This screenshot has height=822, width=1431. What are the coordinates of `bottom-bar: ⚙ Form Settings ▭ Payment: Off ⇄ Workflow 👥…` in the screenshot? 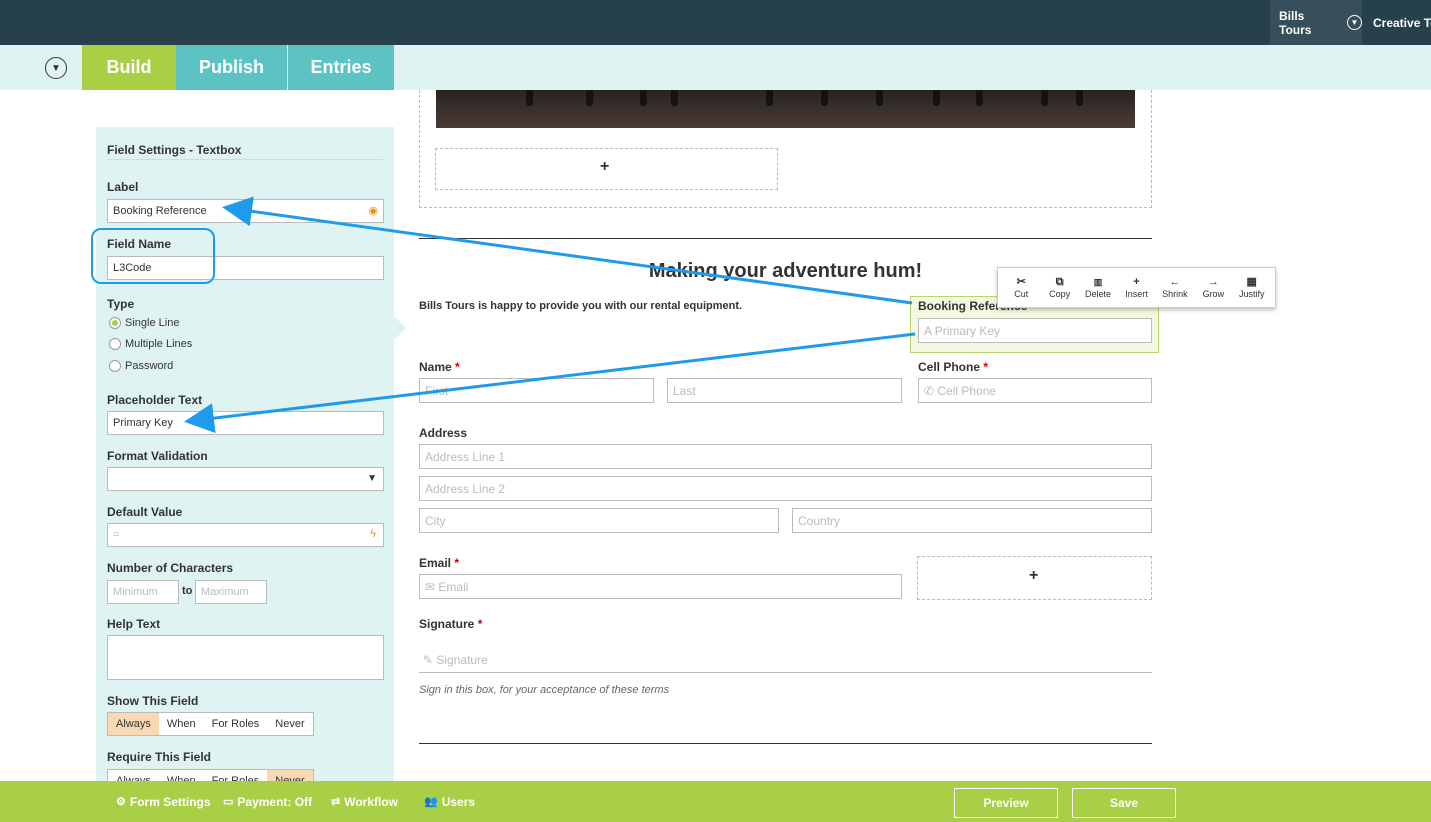 It's located at (715, 801).